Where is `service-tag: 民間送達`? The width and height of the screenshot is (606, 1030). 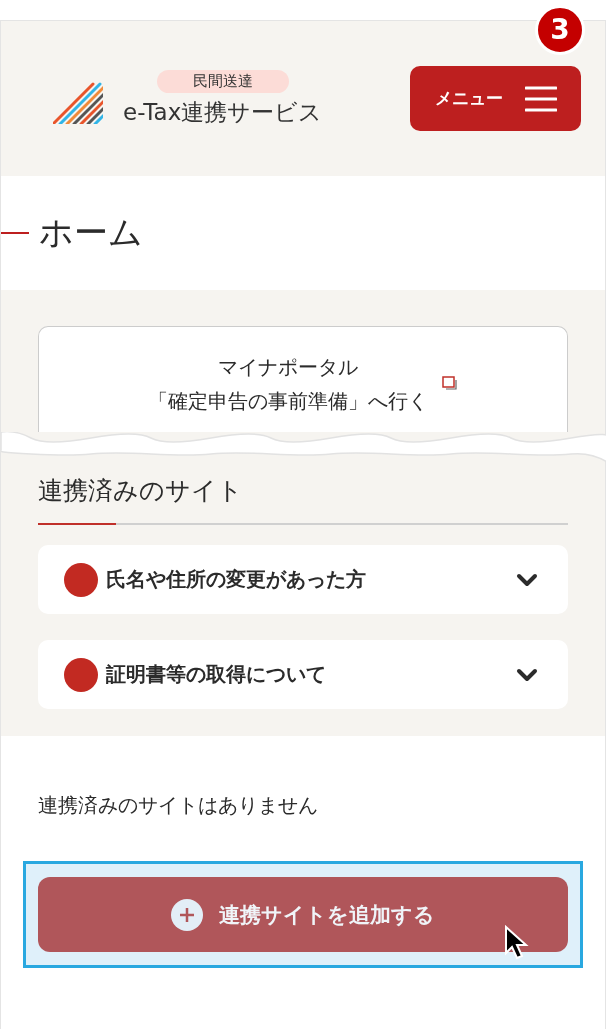
service-tag: 民間送達 is located at coordinates (222, 81).